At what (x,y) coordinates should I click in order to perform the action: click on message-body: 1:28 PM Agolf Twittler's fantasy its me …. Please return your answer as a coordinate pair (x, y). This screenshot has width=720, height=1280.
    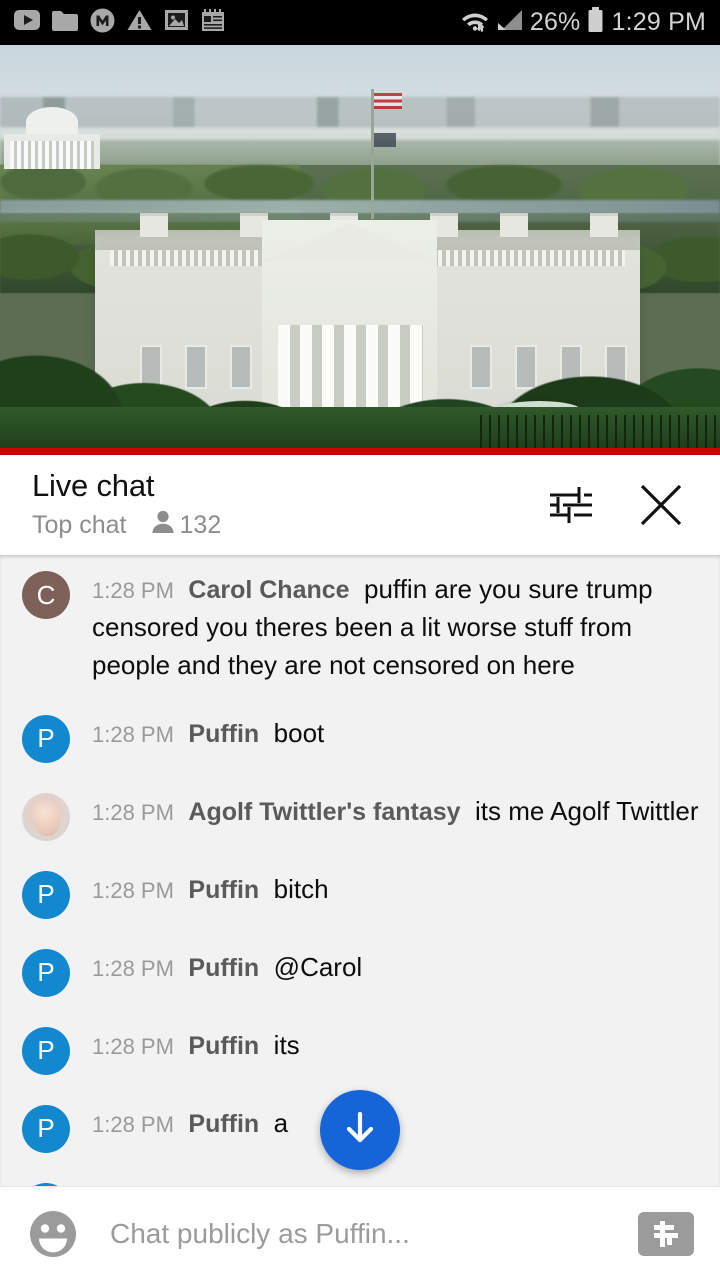
    Looking at the image, I should click on (386, 811).